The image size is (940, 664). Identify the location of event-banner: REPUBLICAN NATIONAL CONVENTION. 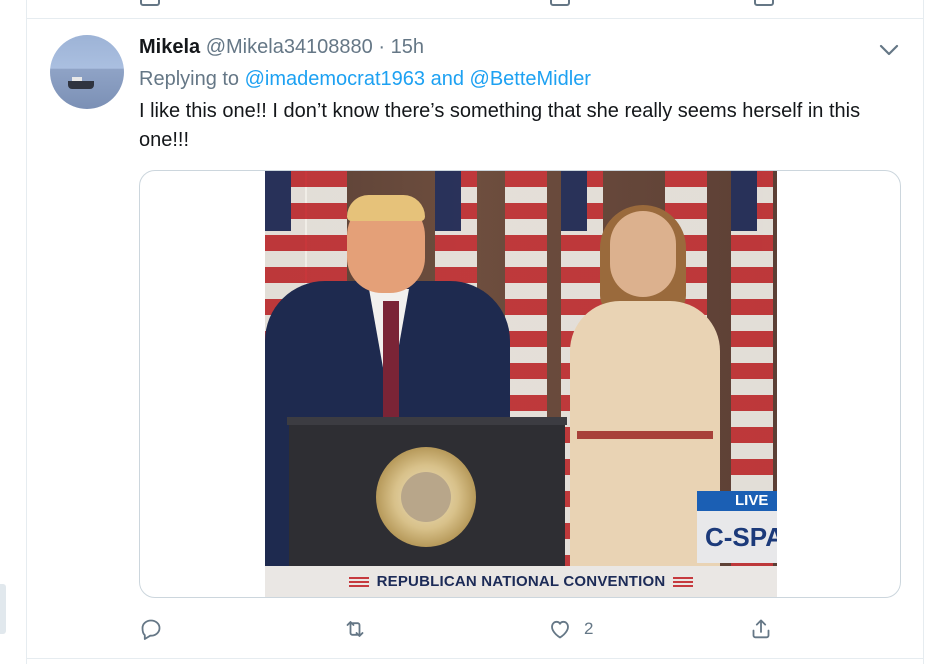
(521, 581).